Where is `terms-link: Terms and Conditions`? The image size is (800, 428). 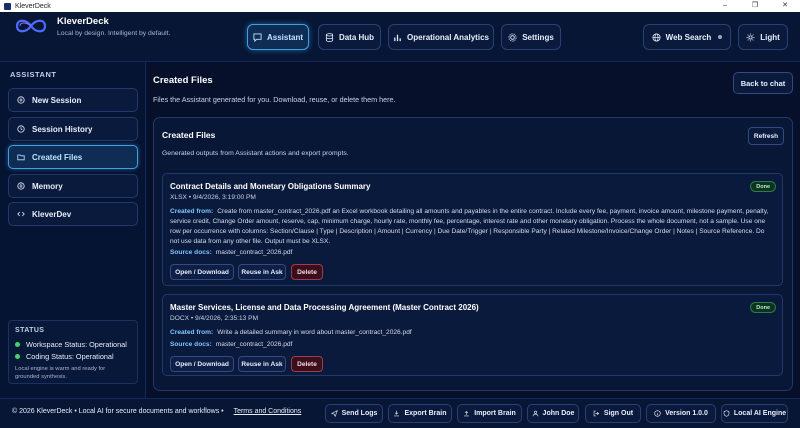 terms-link: Terms and Conditions is located at coordinates (268, 411).